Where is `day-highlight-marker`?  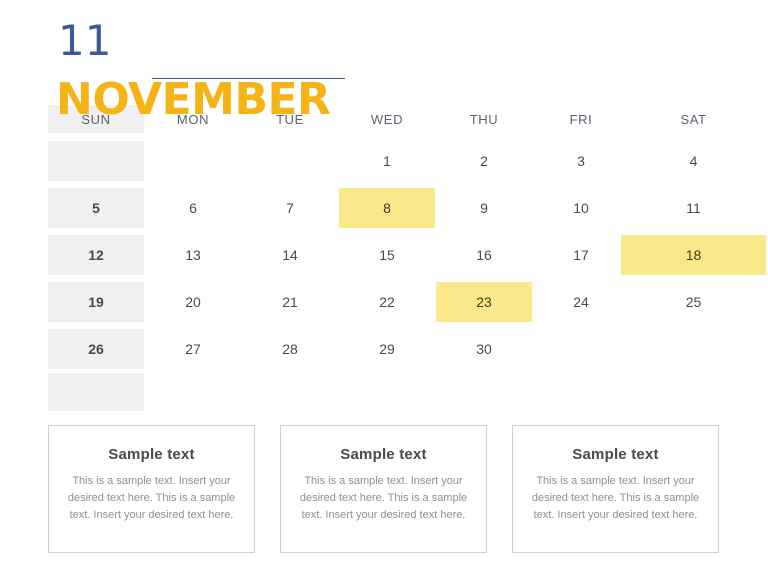
day-highlight-marker is located at coordinates (669, 255).